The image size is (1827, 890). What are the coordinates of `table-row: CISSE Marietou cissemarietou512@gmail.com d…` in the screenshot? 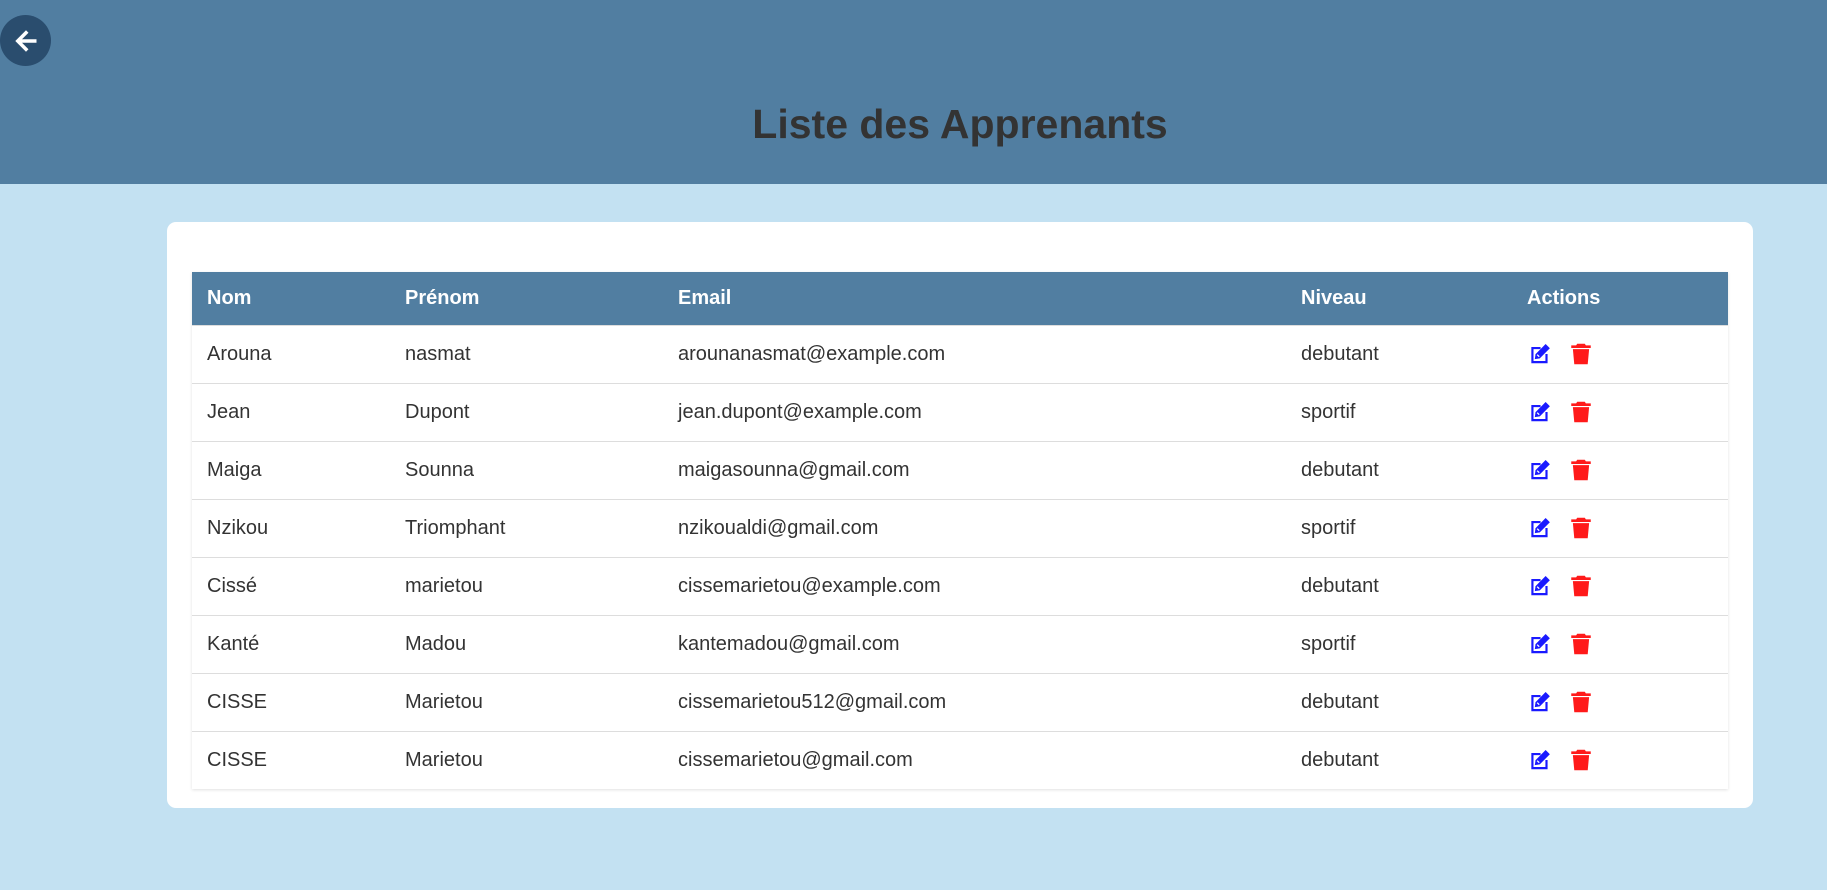 It's located at (960, 702).